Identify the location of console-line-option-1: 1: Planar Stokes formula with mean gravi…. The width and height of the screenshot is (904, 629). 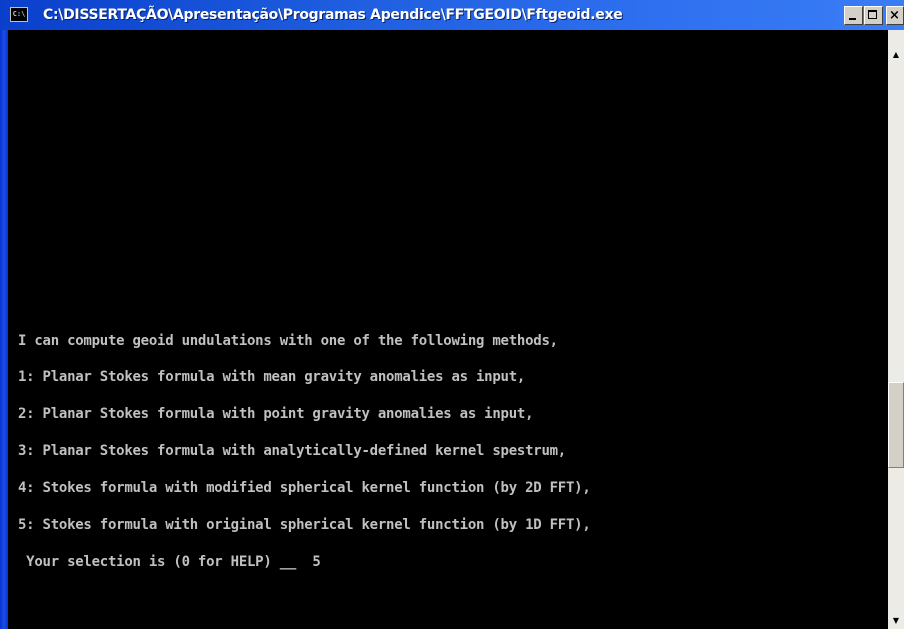
(272, 377).